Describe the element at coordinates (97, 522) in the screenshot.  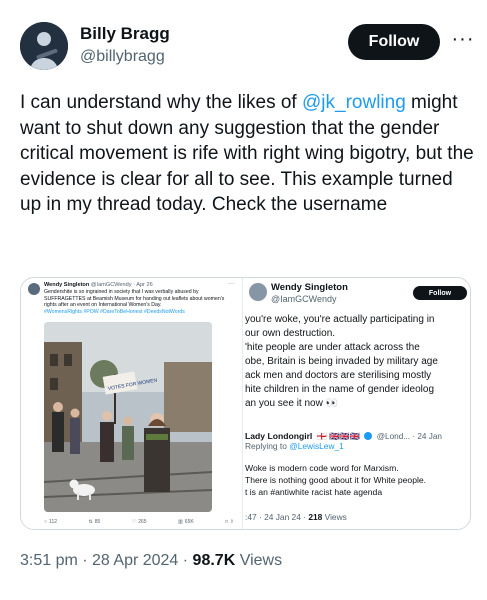
I see `repost-count-value: 85` at that location.